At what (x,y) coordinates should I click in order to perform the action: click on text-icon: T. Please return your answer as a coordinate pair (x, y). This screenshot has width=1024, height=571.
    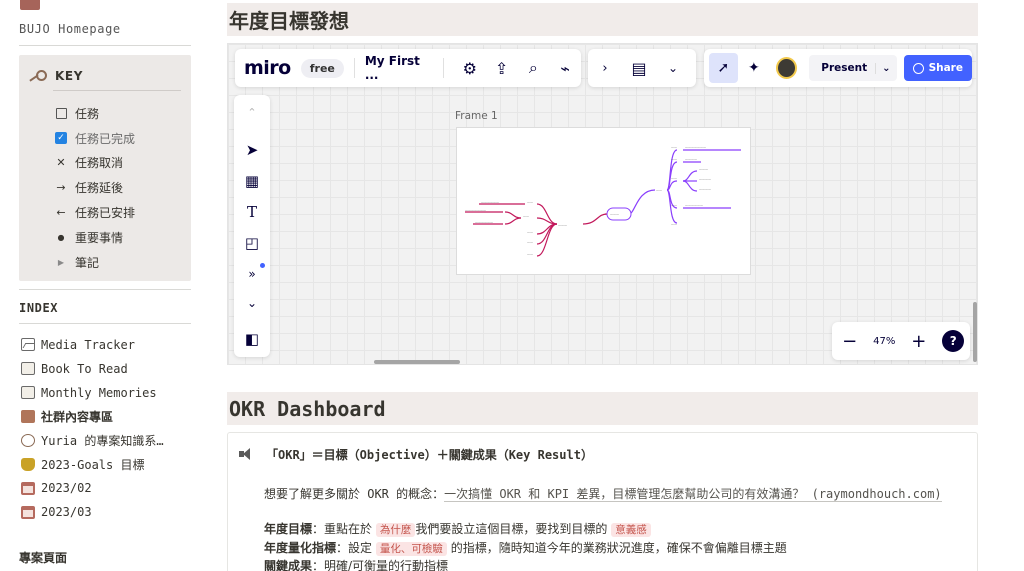
    Looking at the image, I should click on (252, 212).